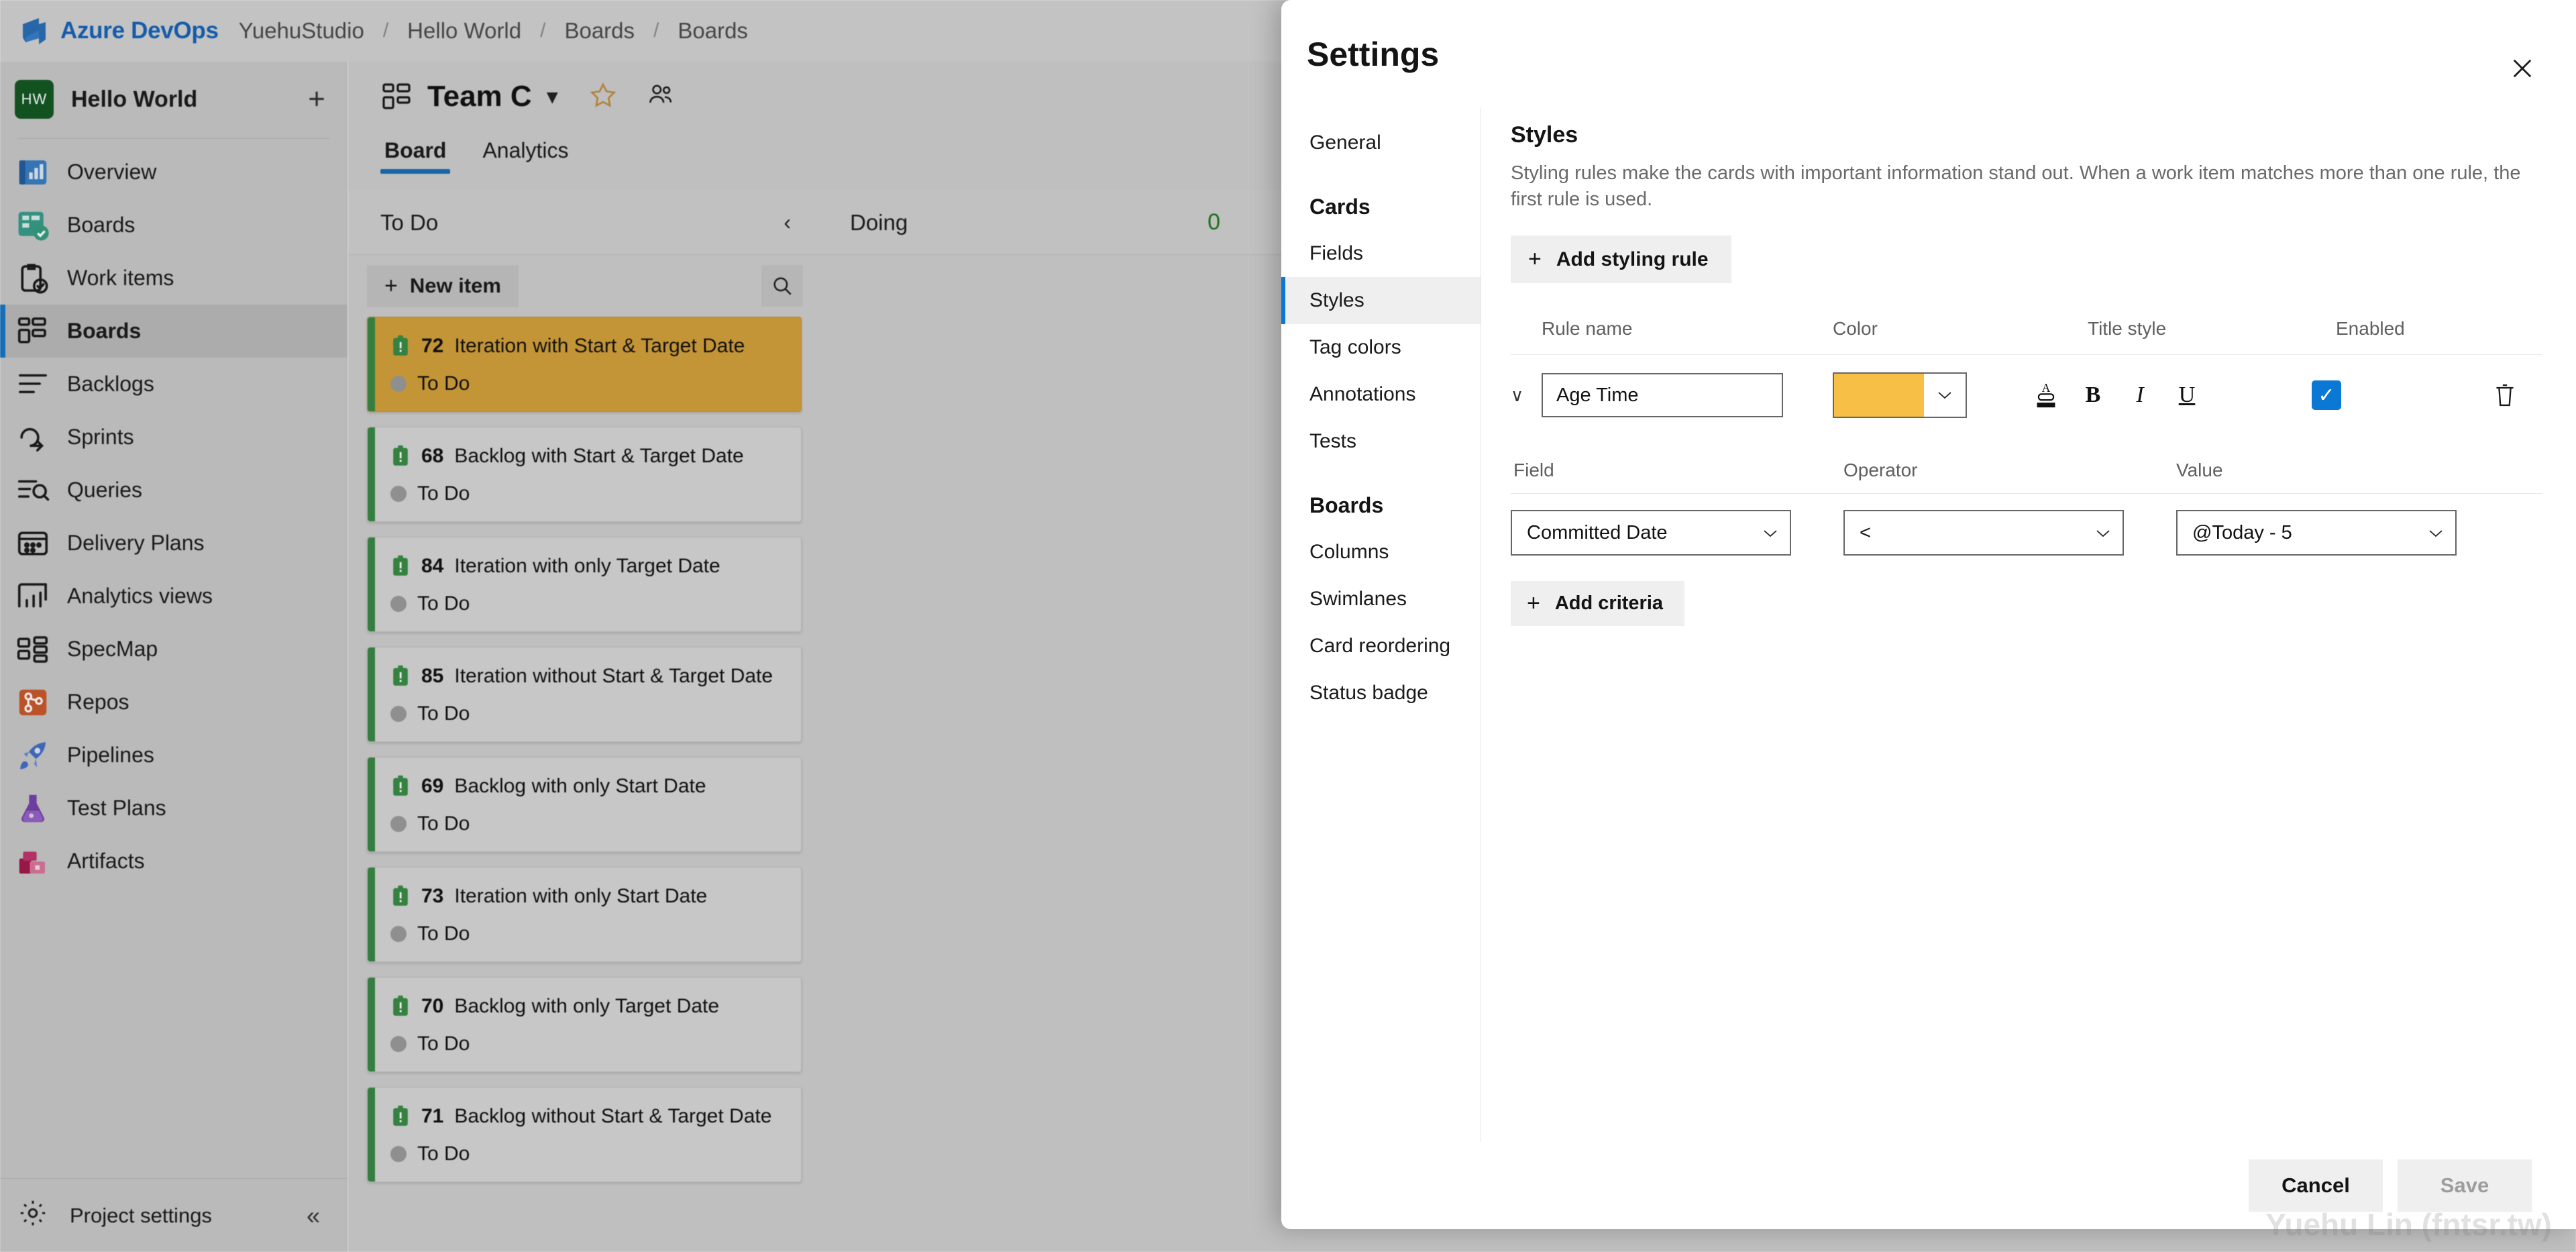  What do you see at coordinates (2199, 470) in the screenshot?
I see `header-value: Value` at bounding box center [2199, 470].